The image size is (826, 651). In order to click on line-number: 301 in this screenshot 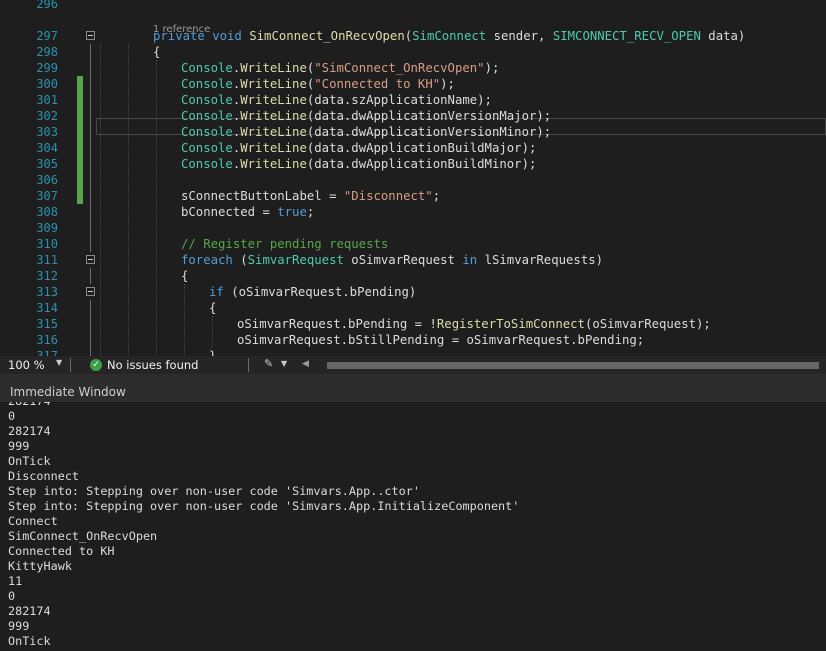, I will do `click(47, 100)`.